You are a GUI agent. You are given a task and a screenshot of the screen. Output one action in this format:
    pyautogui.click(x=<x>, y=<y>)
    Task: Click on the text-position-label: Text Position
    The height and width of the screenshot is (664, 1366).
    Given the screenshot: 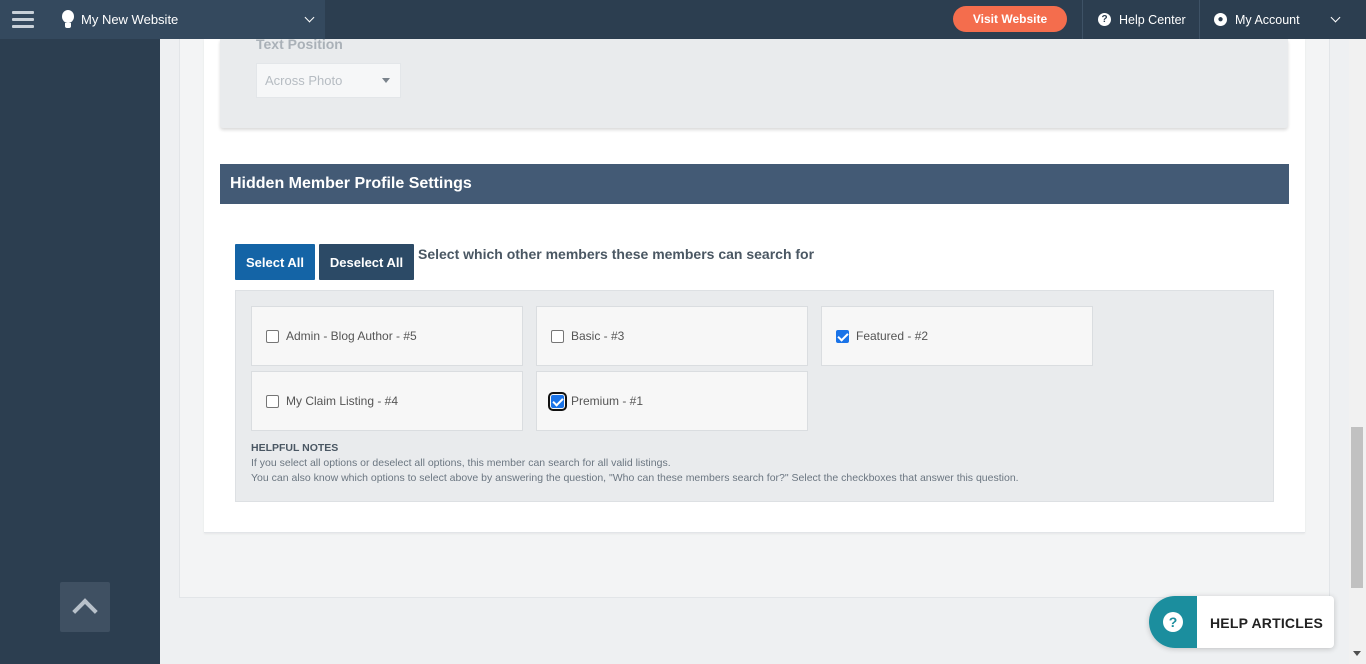 What is the action you would take?
    pyautogui.click(x=299, y=44)
    